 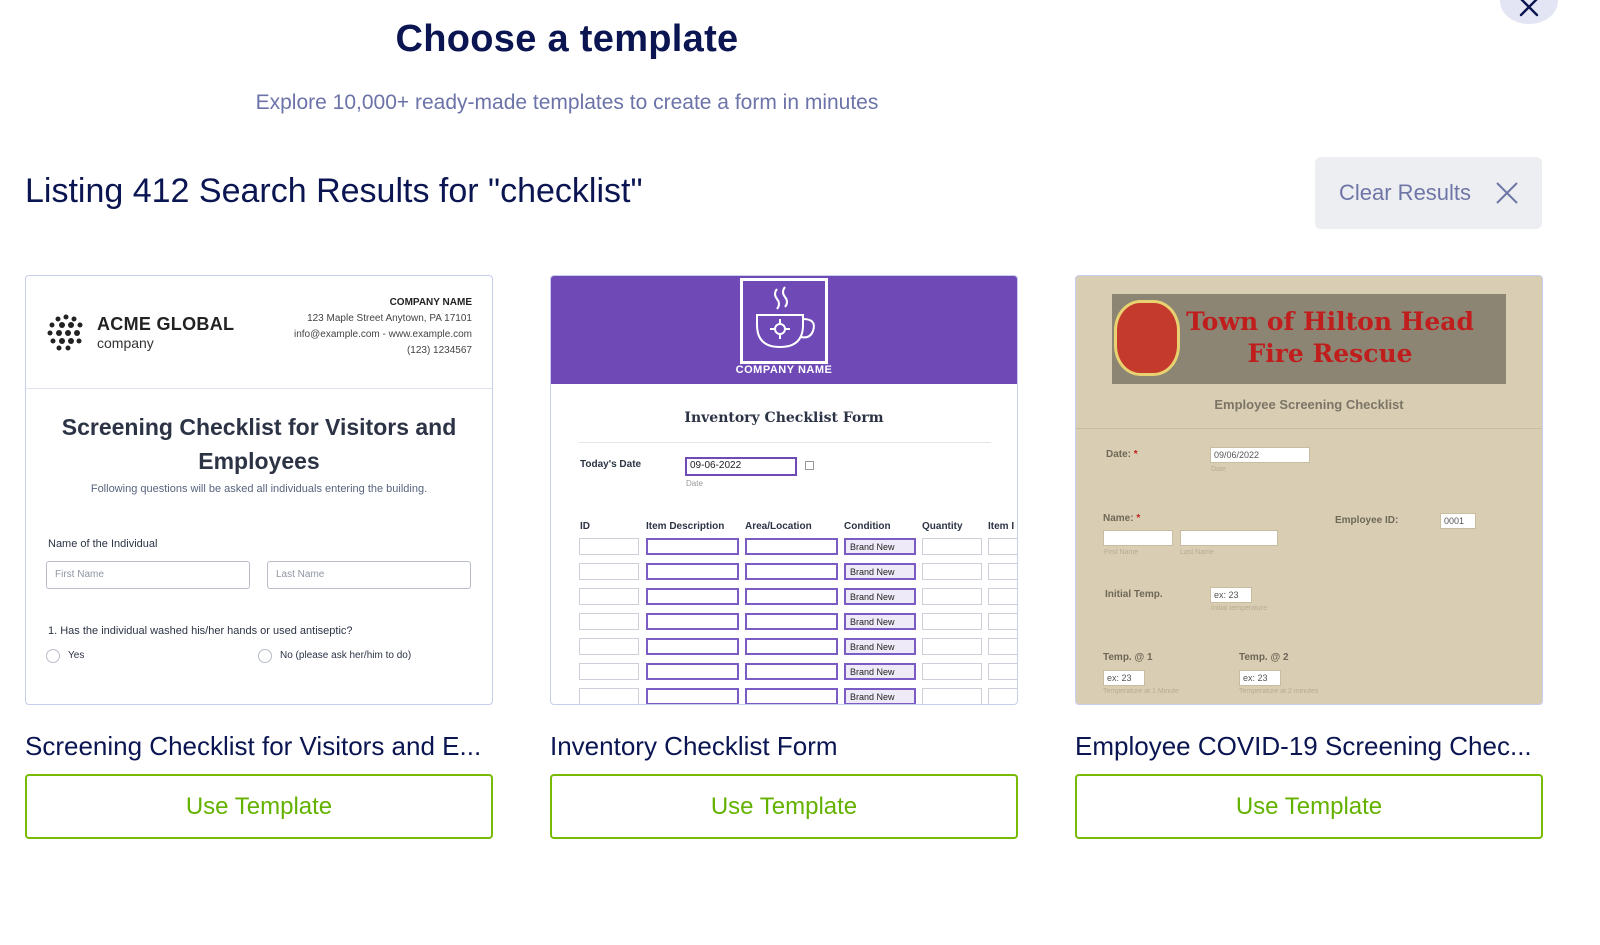 I want to click on preview-col-header: Item Description, so click(x=685, y=526).